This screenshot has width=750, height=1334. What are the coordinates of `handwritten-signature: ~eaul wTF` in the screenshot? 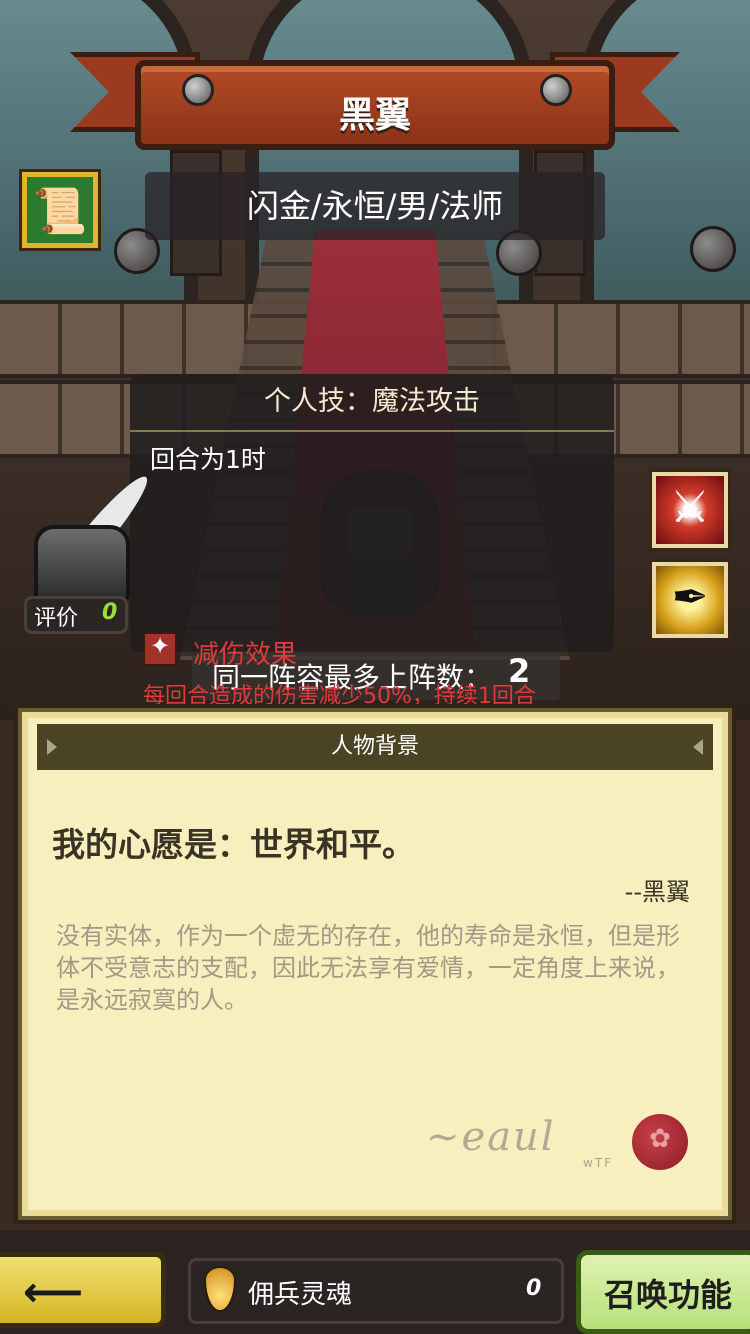 It's located at (520, 1142).